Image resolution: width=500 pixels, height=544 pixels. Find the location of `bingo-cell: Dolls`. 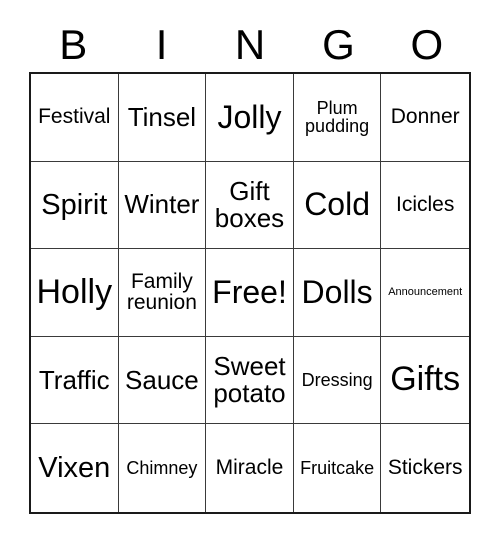

bingo-cell: Dolls is located at coordinates (337, 293).